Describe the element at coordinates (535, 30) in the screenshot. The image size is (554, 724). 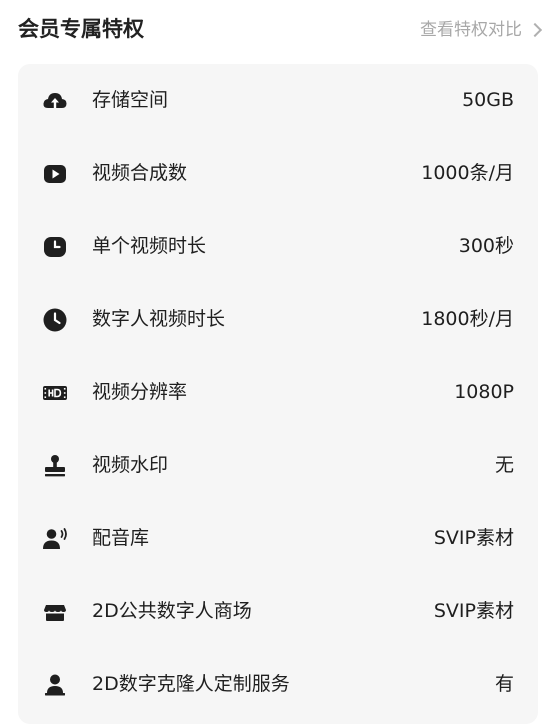
I see `chevron-right-icon` at that location.